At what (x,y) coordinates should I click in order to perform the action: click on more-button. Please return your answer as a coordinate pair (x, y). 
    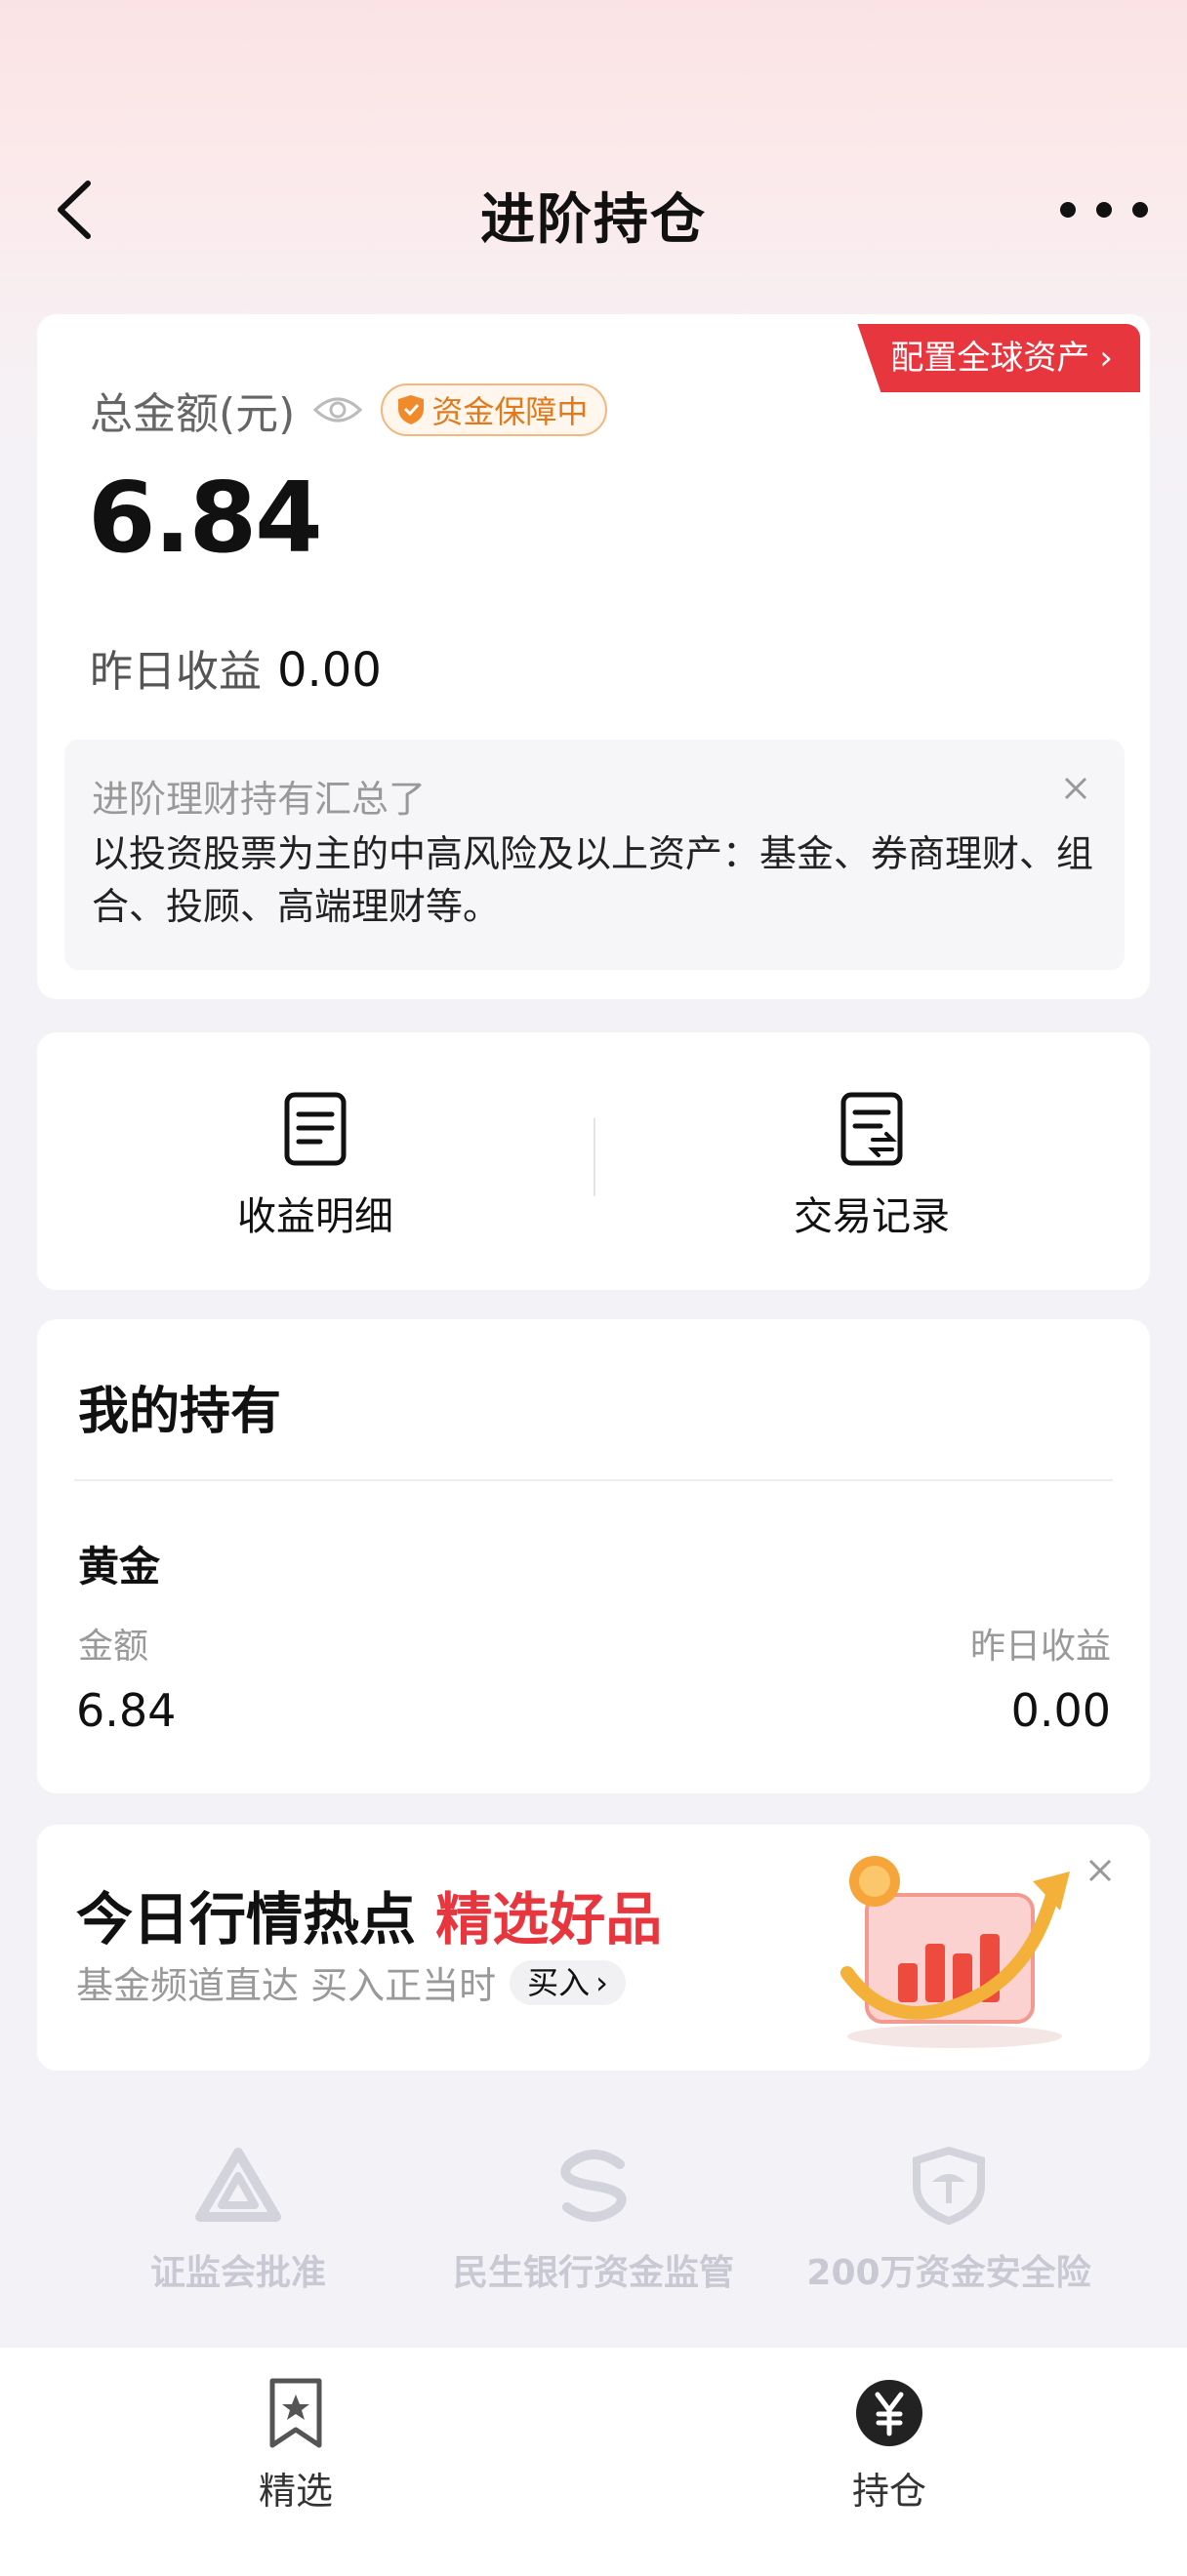
    Looking at the image, I should click on (1104, 209).